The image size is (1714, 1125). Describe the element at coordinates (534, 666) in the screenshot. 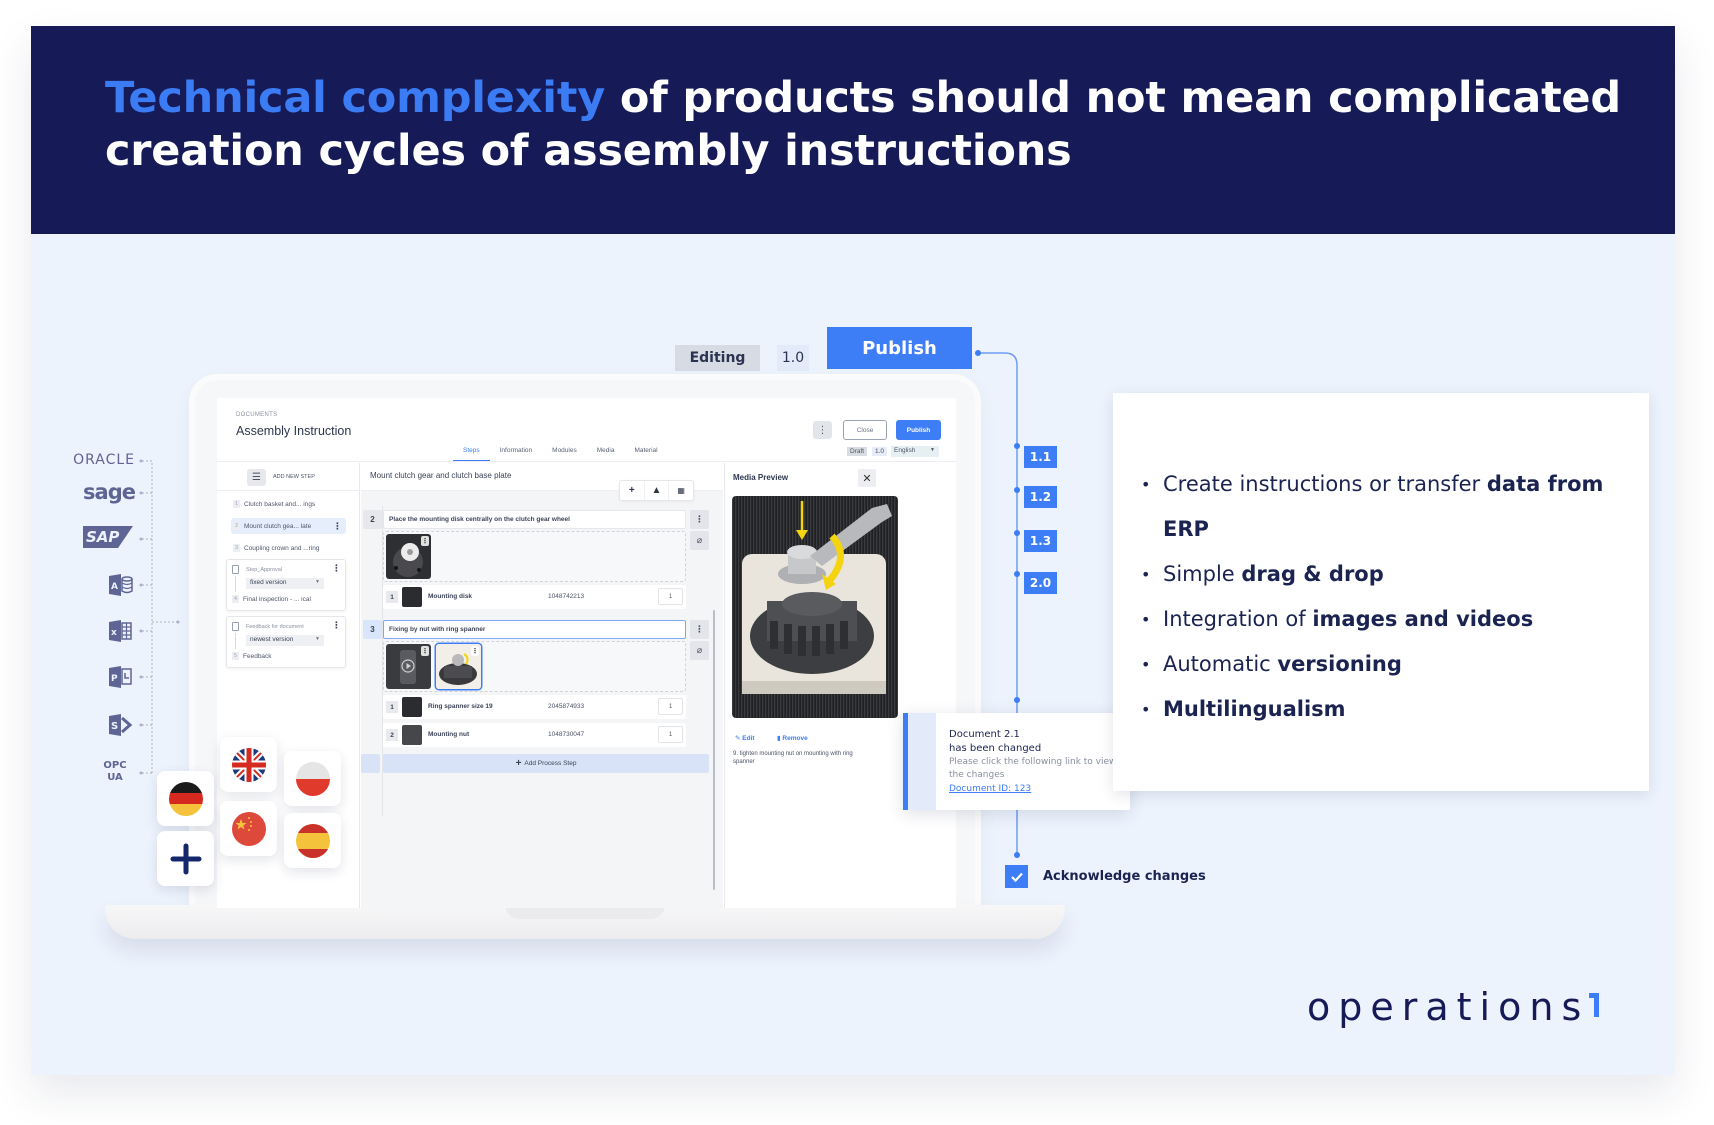

I see `media-drop-zone: ⋮ ⋮` at that location.